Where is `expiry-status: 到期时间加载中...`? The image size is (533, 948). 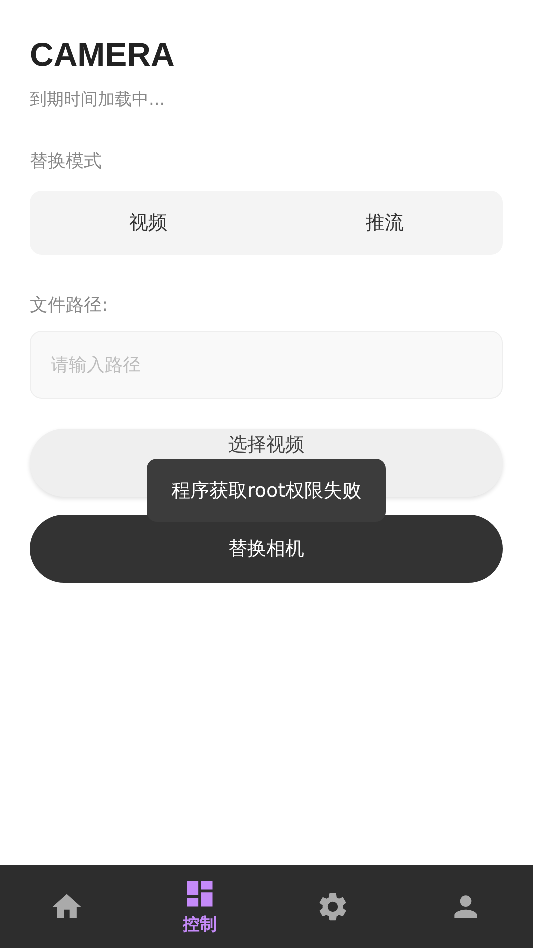
expiry-status: 到期时间加载中... is located at coordinates (98, 100).